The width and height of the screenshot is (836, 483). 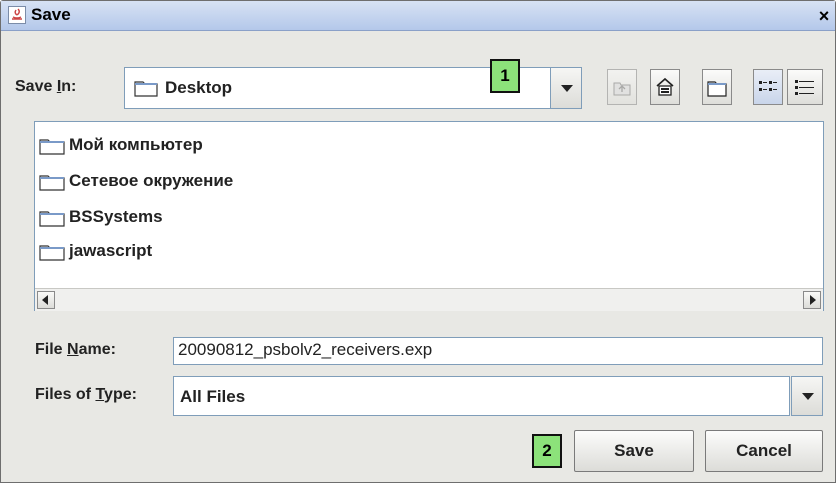 I want to click on details-view-icon, so click(x=804, y=87).